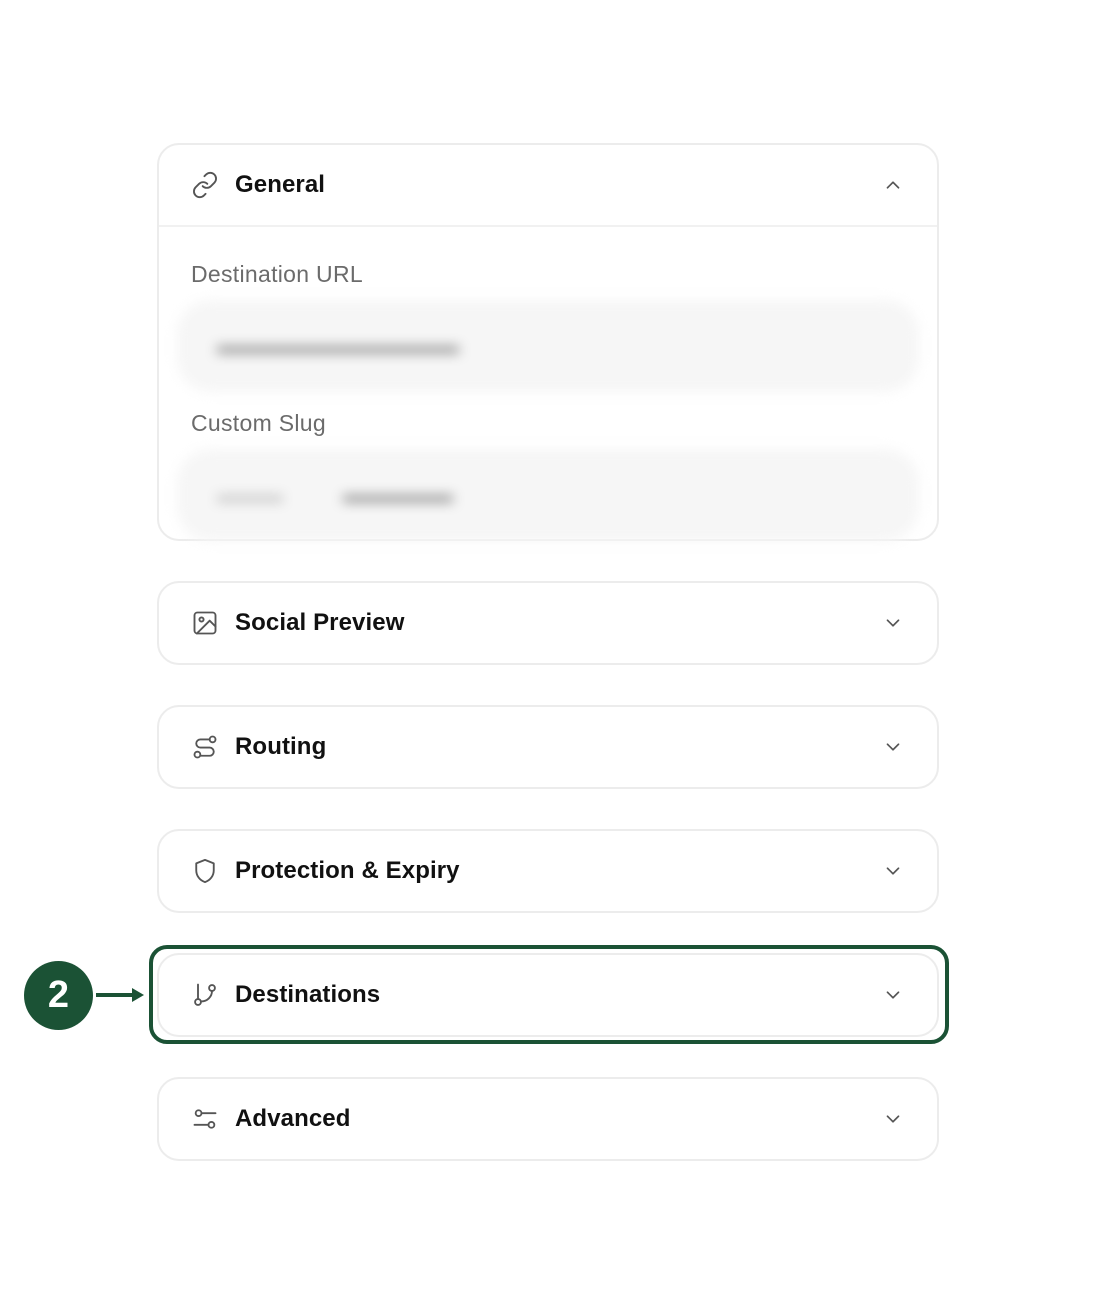  I want to click on protection-section-header: Protection & Expiry, so click(548, 871).